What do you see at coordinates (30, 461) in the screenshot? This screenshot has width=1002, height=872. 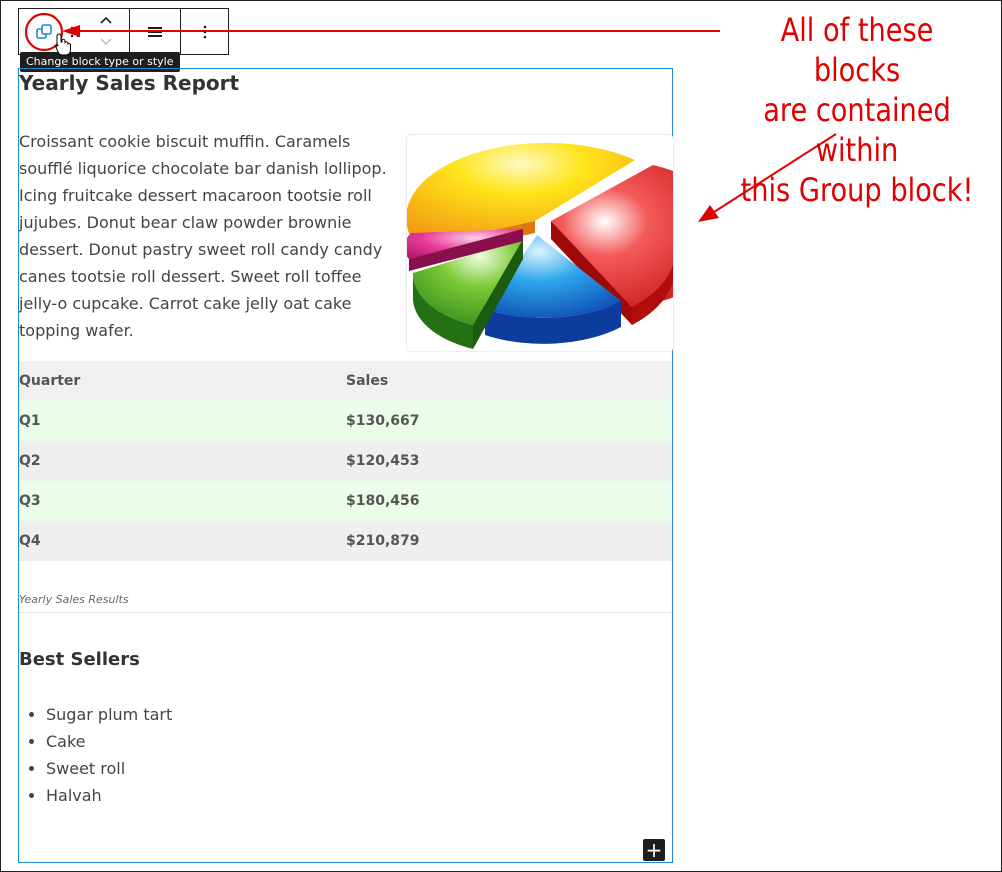 I see `table-cell: Q2` at bounding box center [30, 461].